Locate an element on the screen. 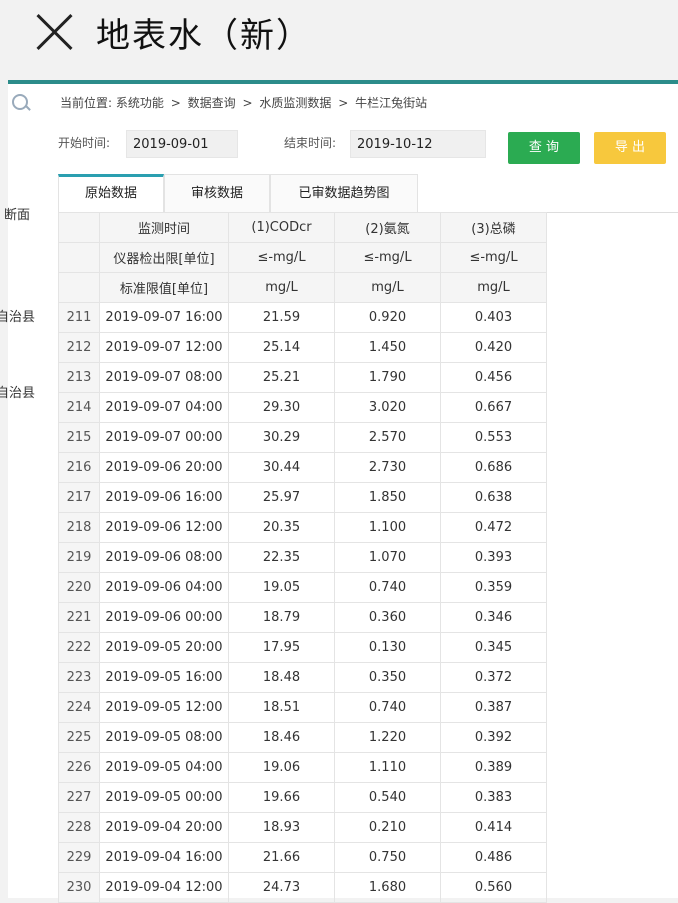  row-cod-cell: 21.59 is located at coordinates (281, 317).